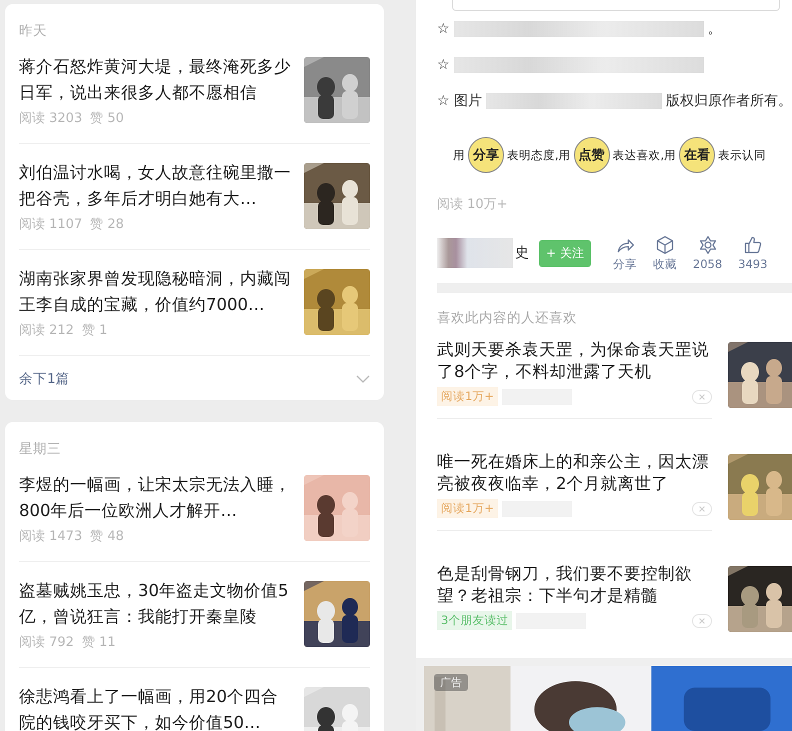 This screenshot has width=792, height=731. I want to click on chevron-down-icon, so click(363, 379).